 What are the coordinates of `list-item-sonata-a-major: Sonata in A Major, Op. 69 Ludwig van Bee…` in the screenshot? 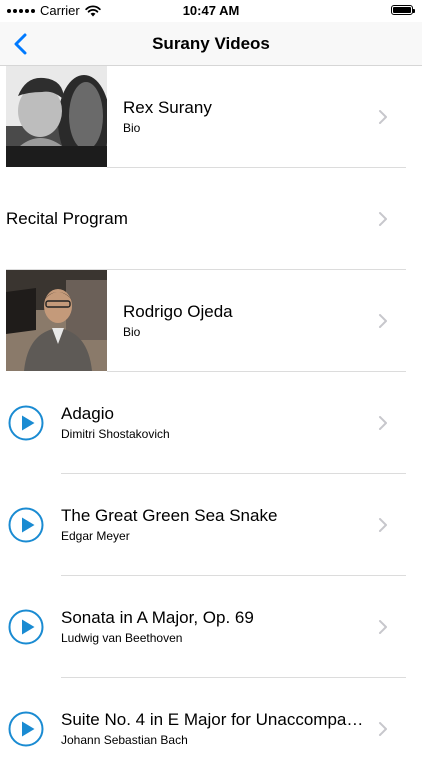 It's located at (211, 627).